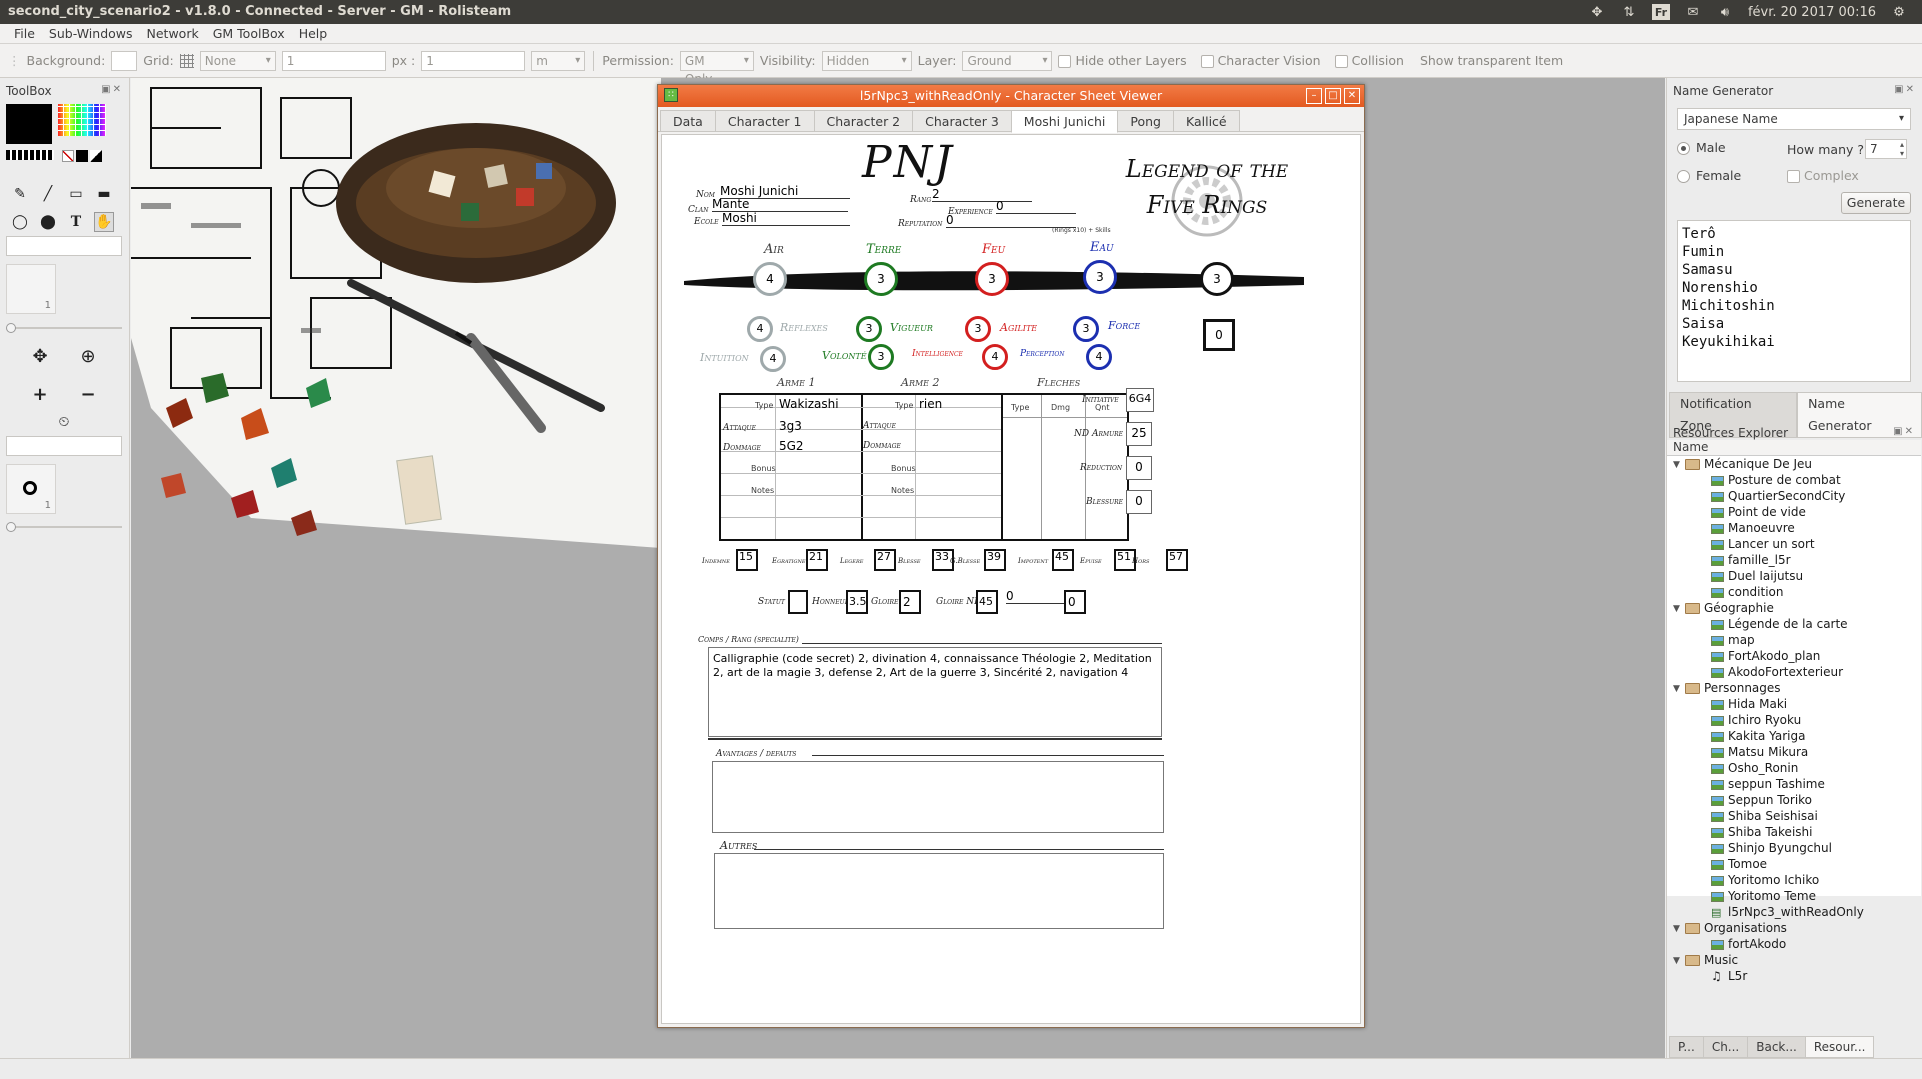 Image resolution: width=1922 pixels, height=1079 pixels. I want to click on tree-item: Yoritomo Ichiko, so click(1794, 880).